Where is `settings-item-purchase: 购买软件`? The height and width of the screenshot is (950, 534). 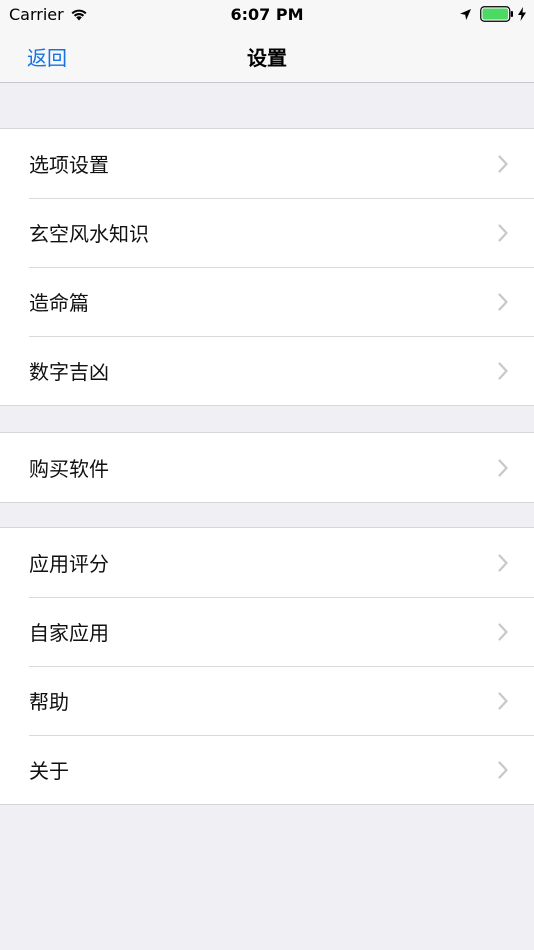
settings-item-purchase: 购买软件 is located at coordinates (267, 467).